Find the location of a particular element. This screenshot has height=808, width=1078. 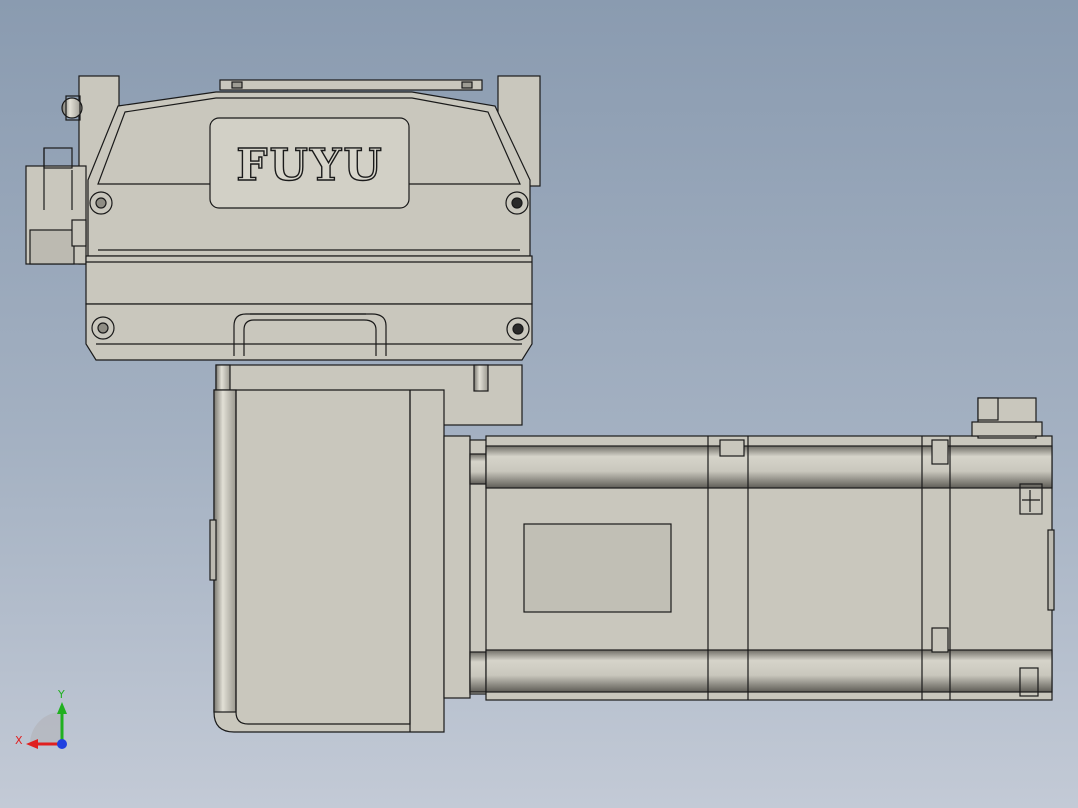

roller-stud is located at coordinates (72, 108).